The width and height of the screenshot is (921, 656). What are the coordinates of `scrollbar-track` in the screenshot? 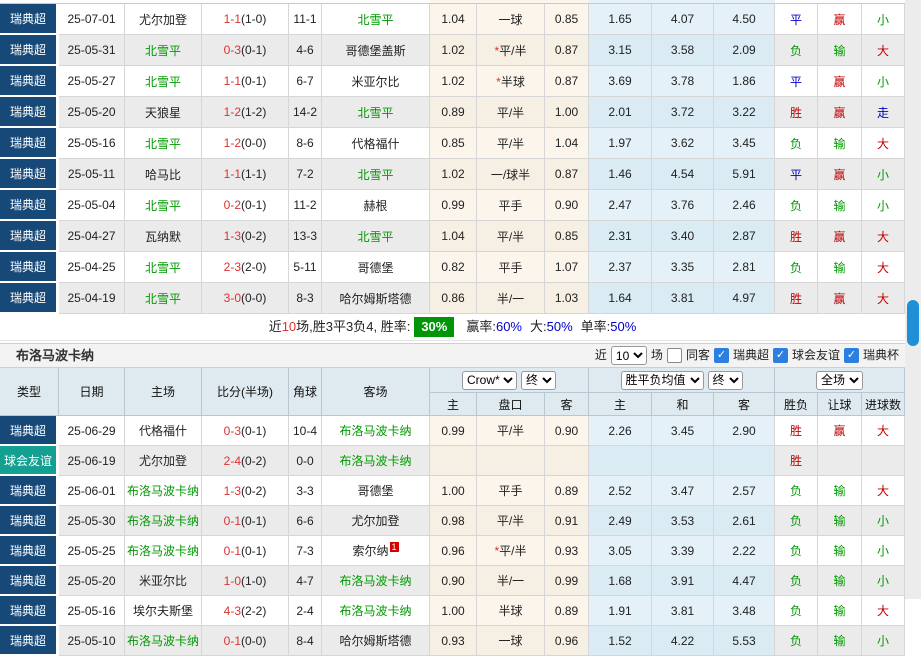 It's located at (913, 299).